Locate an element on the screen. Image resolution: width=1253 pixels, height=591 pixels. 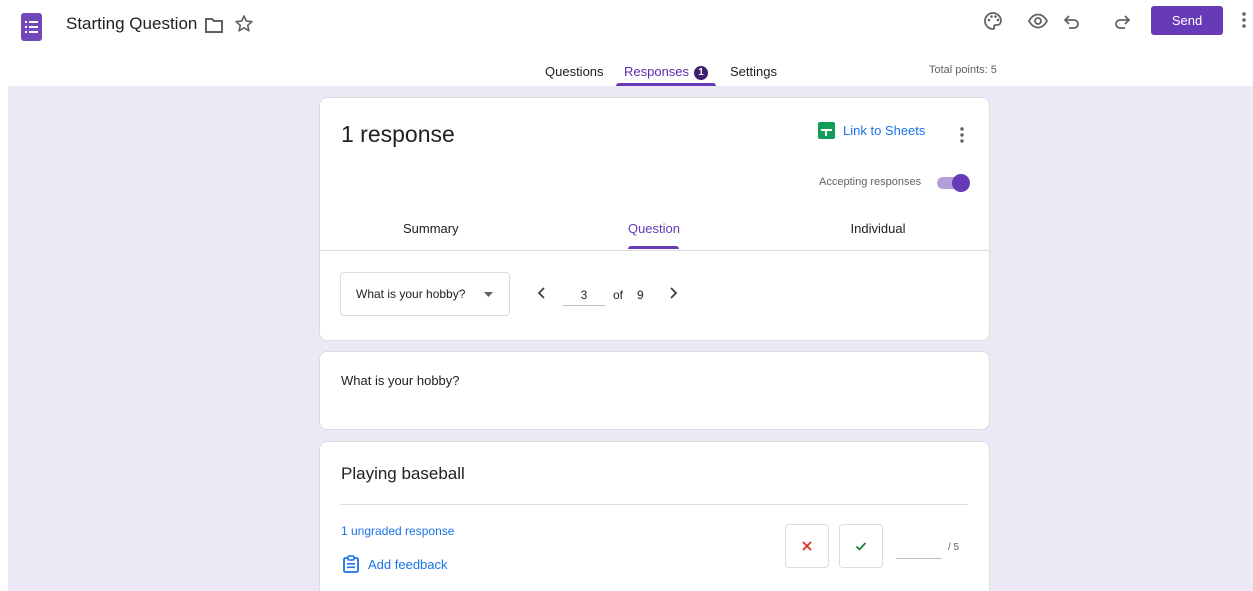
top-bar: Starting Question Send is located at coordinates (626, 26).